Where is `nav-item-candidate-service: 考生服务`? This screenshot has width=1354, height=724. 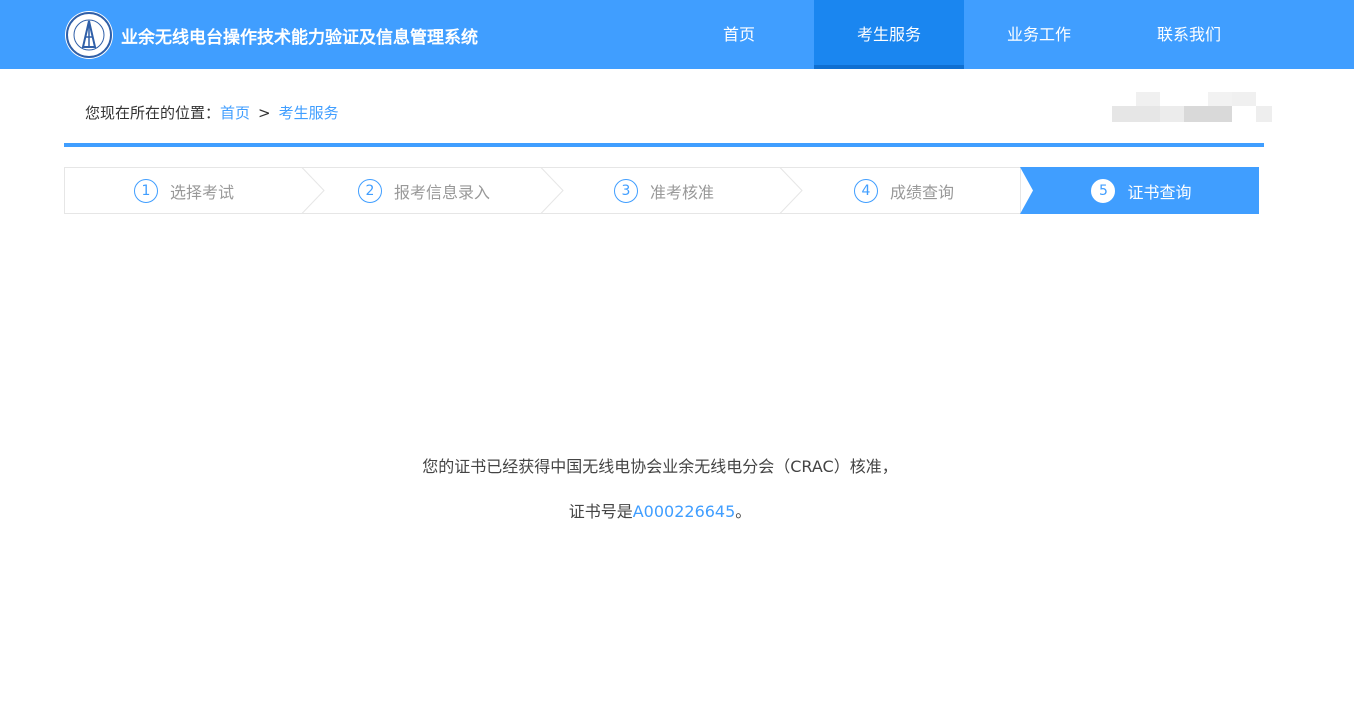 nav-item-candidate-service: 考生服务 is located at coordinates (889, 34).